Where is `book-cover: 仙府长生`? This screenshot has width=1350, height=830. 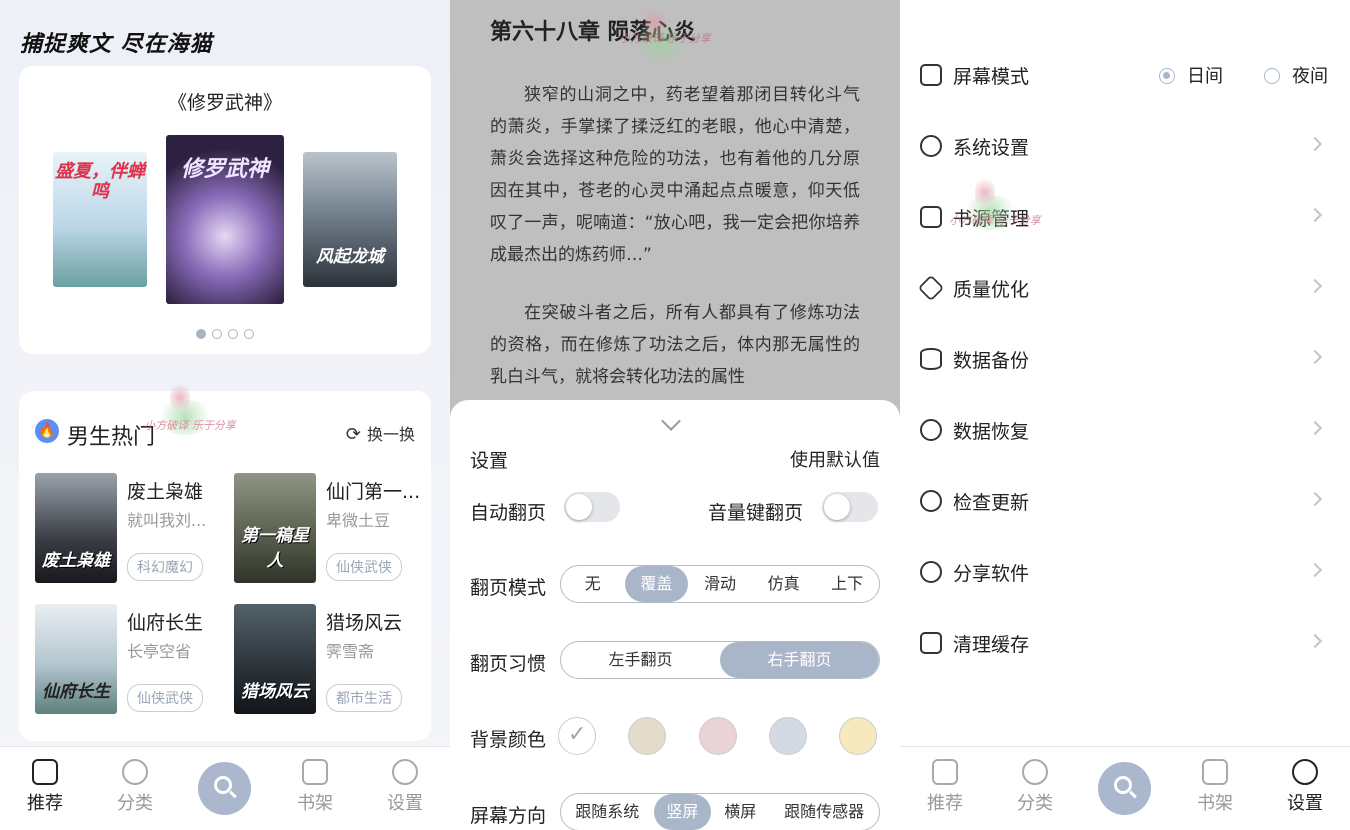 book-cover: 仙府长生 is located at coordinates (76, 659).